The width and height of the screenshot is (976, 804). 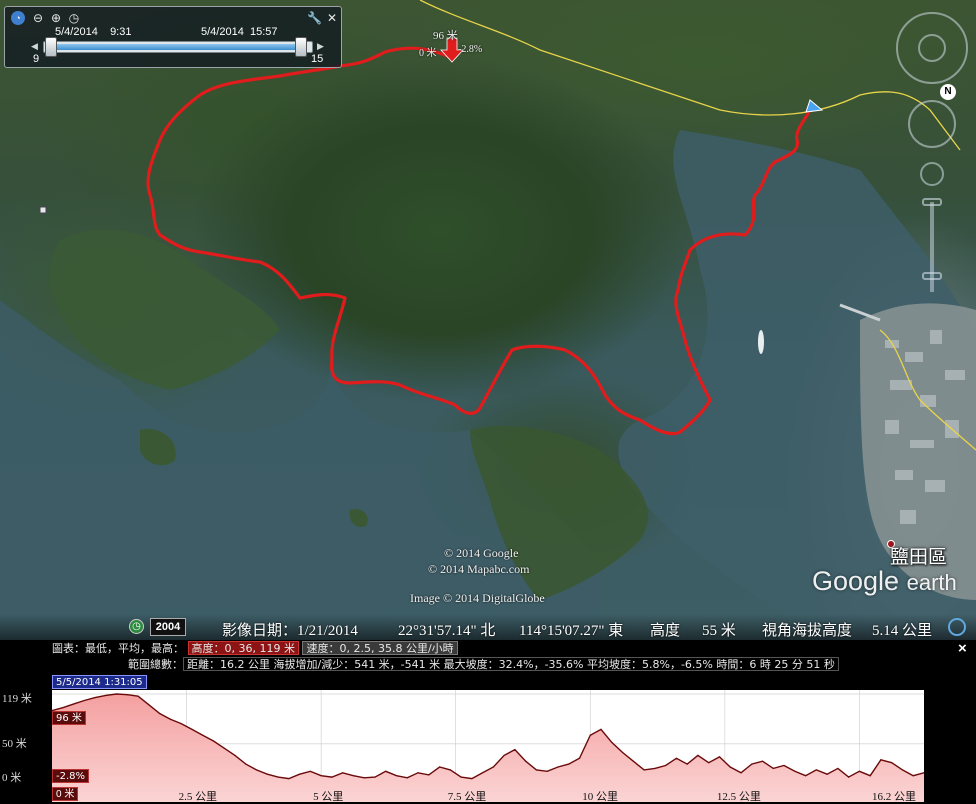 I want to click on cursor-slope-badge: -2.8%, so click(x=71, y=776).